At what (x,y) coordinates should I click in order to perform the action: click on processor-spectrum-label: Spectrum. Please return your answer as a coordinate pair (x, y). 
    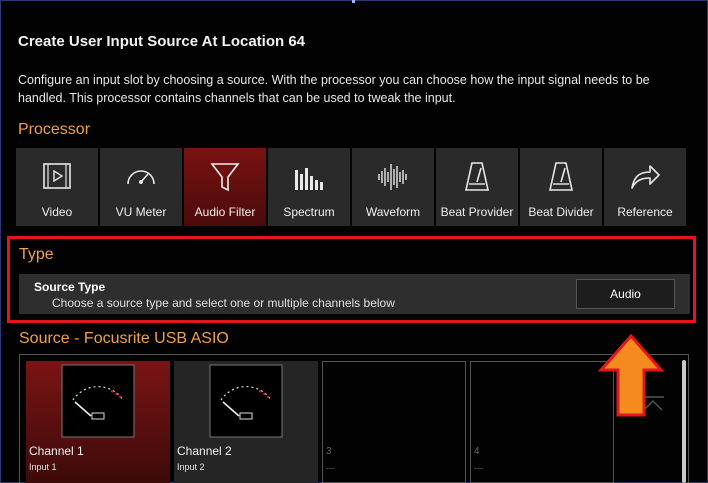
    Looking at the image, I should click on (309, 212).